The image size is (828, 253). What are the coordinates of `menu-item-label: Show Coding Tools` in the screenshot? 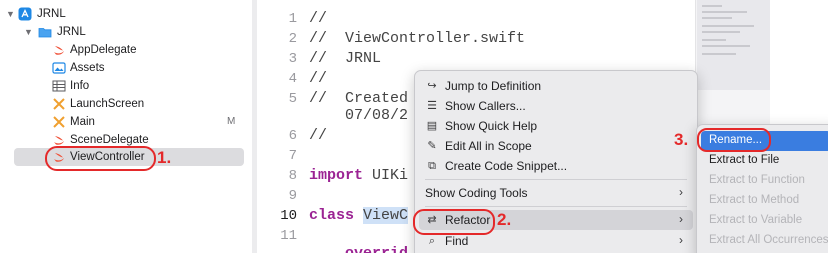 It's located at (476, 193).